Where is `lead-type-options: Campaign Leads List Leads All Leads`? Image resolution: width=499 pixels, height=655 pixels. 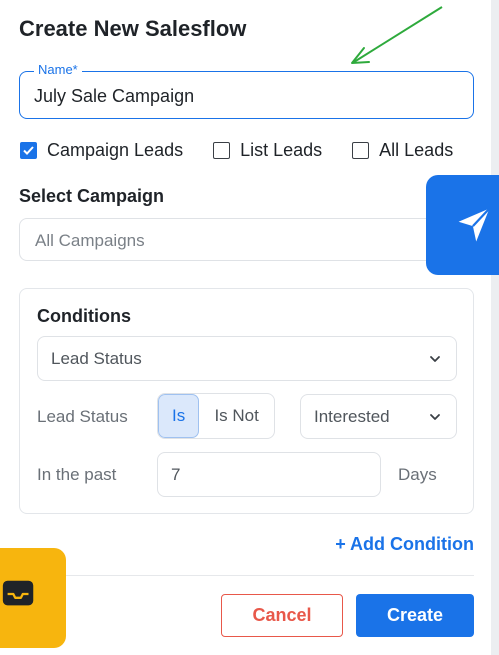
lead-type-options: Campaign Leads List Leads All Leads is located at coordinates (236, 150).